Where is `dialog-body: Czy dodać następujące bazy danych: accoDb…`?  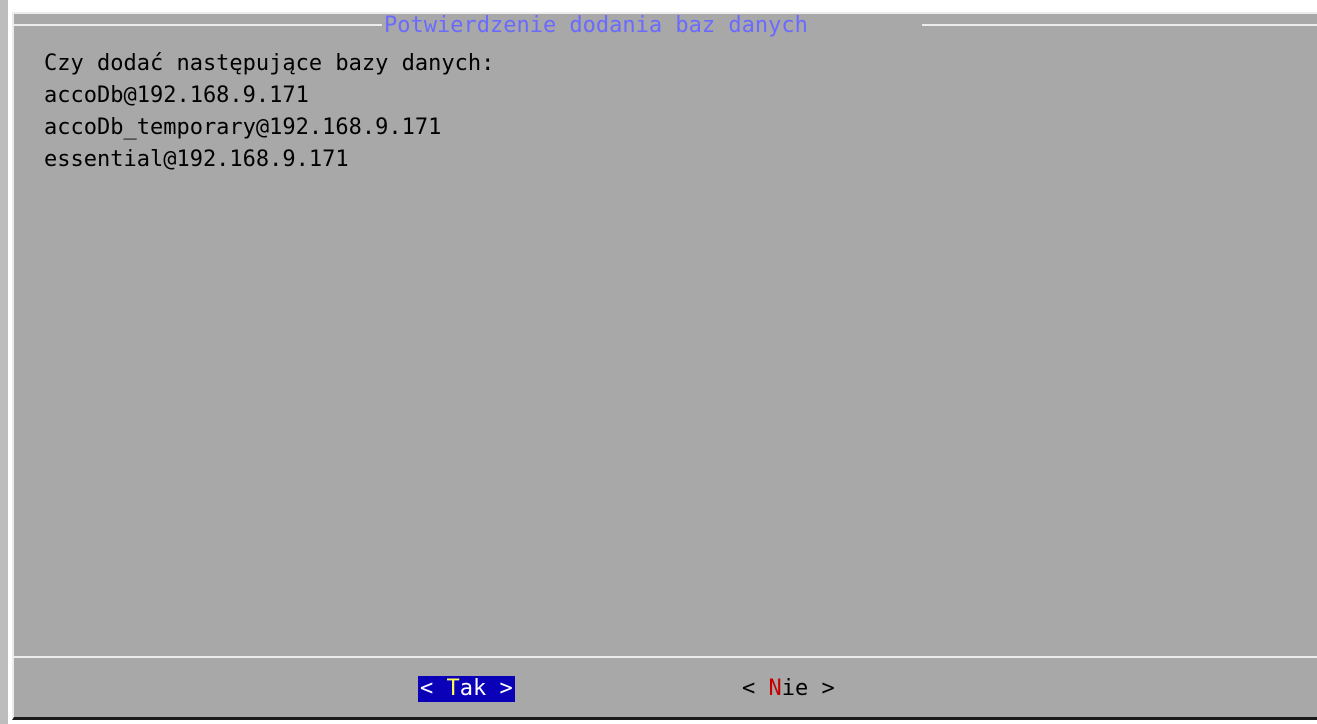 dialog-body: Czy dodać następujące bazy danych: accoDb… is located at coordinates (269, 112).